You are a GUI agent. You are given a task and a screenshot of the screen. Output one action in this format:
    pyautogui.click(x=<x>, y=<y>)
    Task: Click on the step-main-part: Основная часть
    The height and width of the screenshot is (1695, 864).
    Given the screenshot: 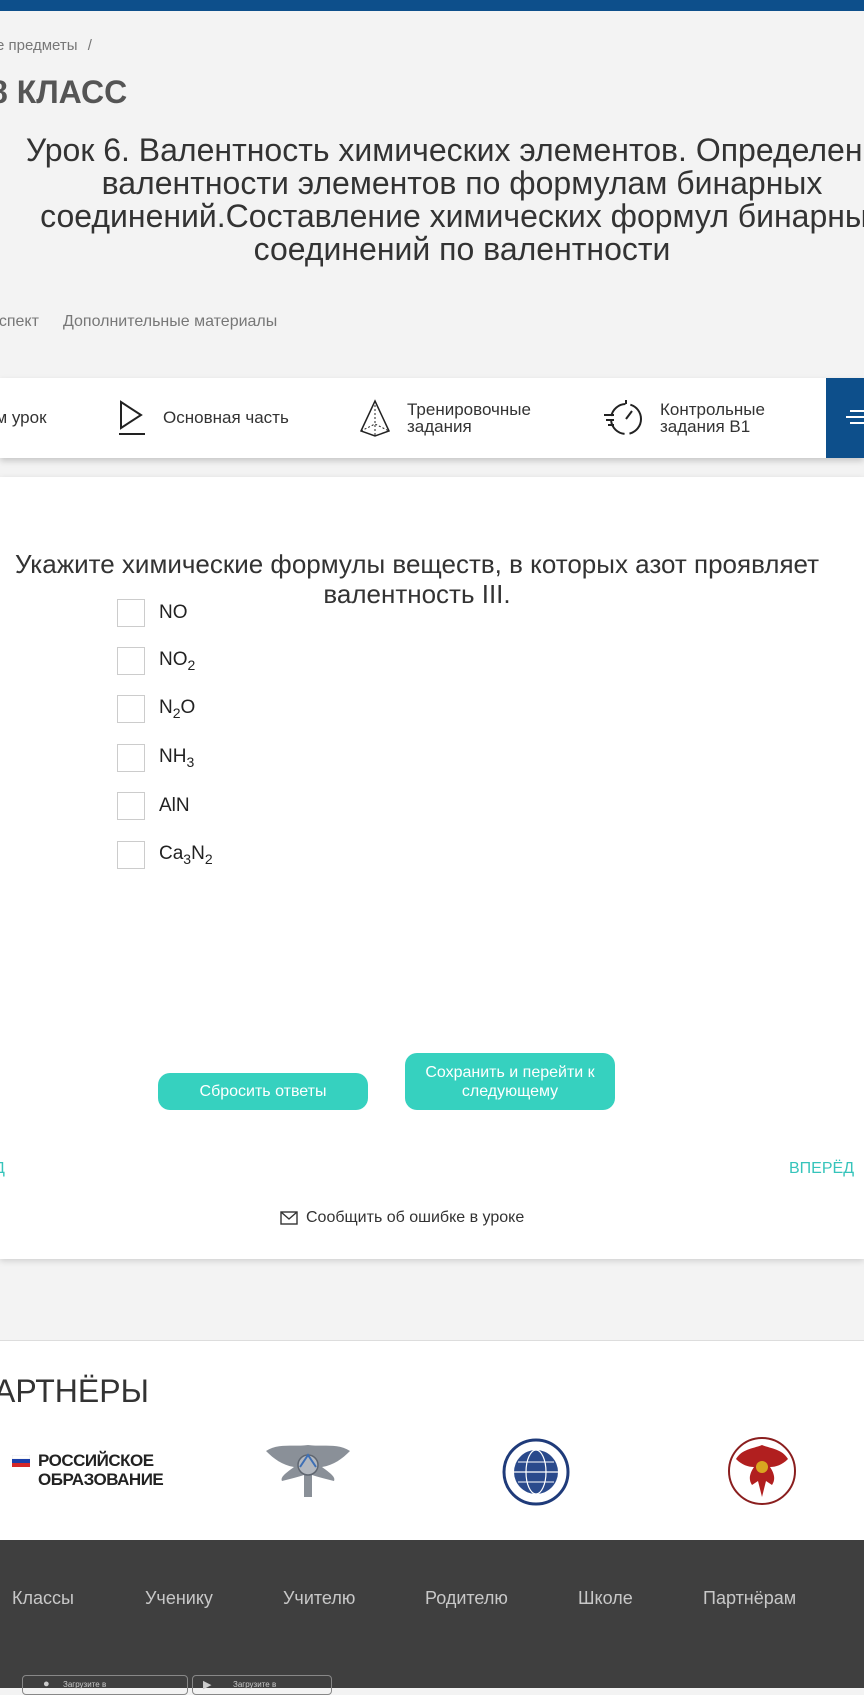 What is the action you would take?
    pyautogui.click(x=203, y=418)
    